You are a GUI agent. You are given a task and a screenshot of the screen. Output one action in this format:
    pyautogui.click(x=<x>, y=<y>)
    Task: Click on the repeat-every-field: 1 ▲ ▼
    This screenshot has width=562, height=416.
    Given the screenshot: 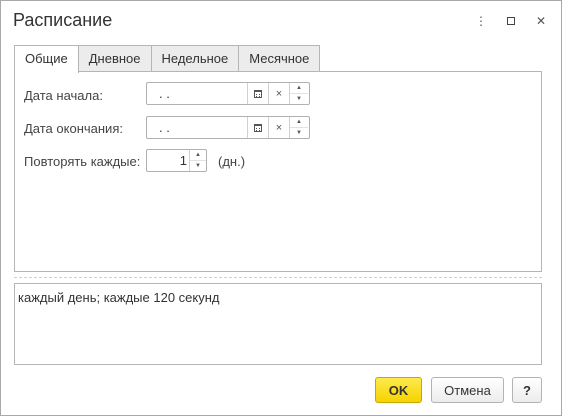 What is the action you would take?
    pyautogui.click(x=176, y=160)
    